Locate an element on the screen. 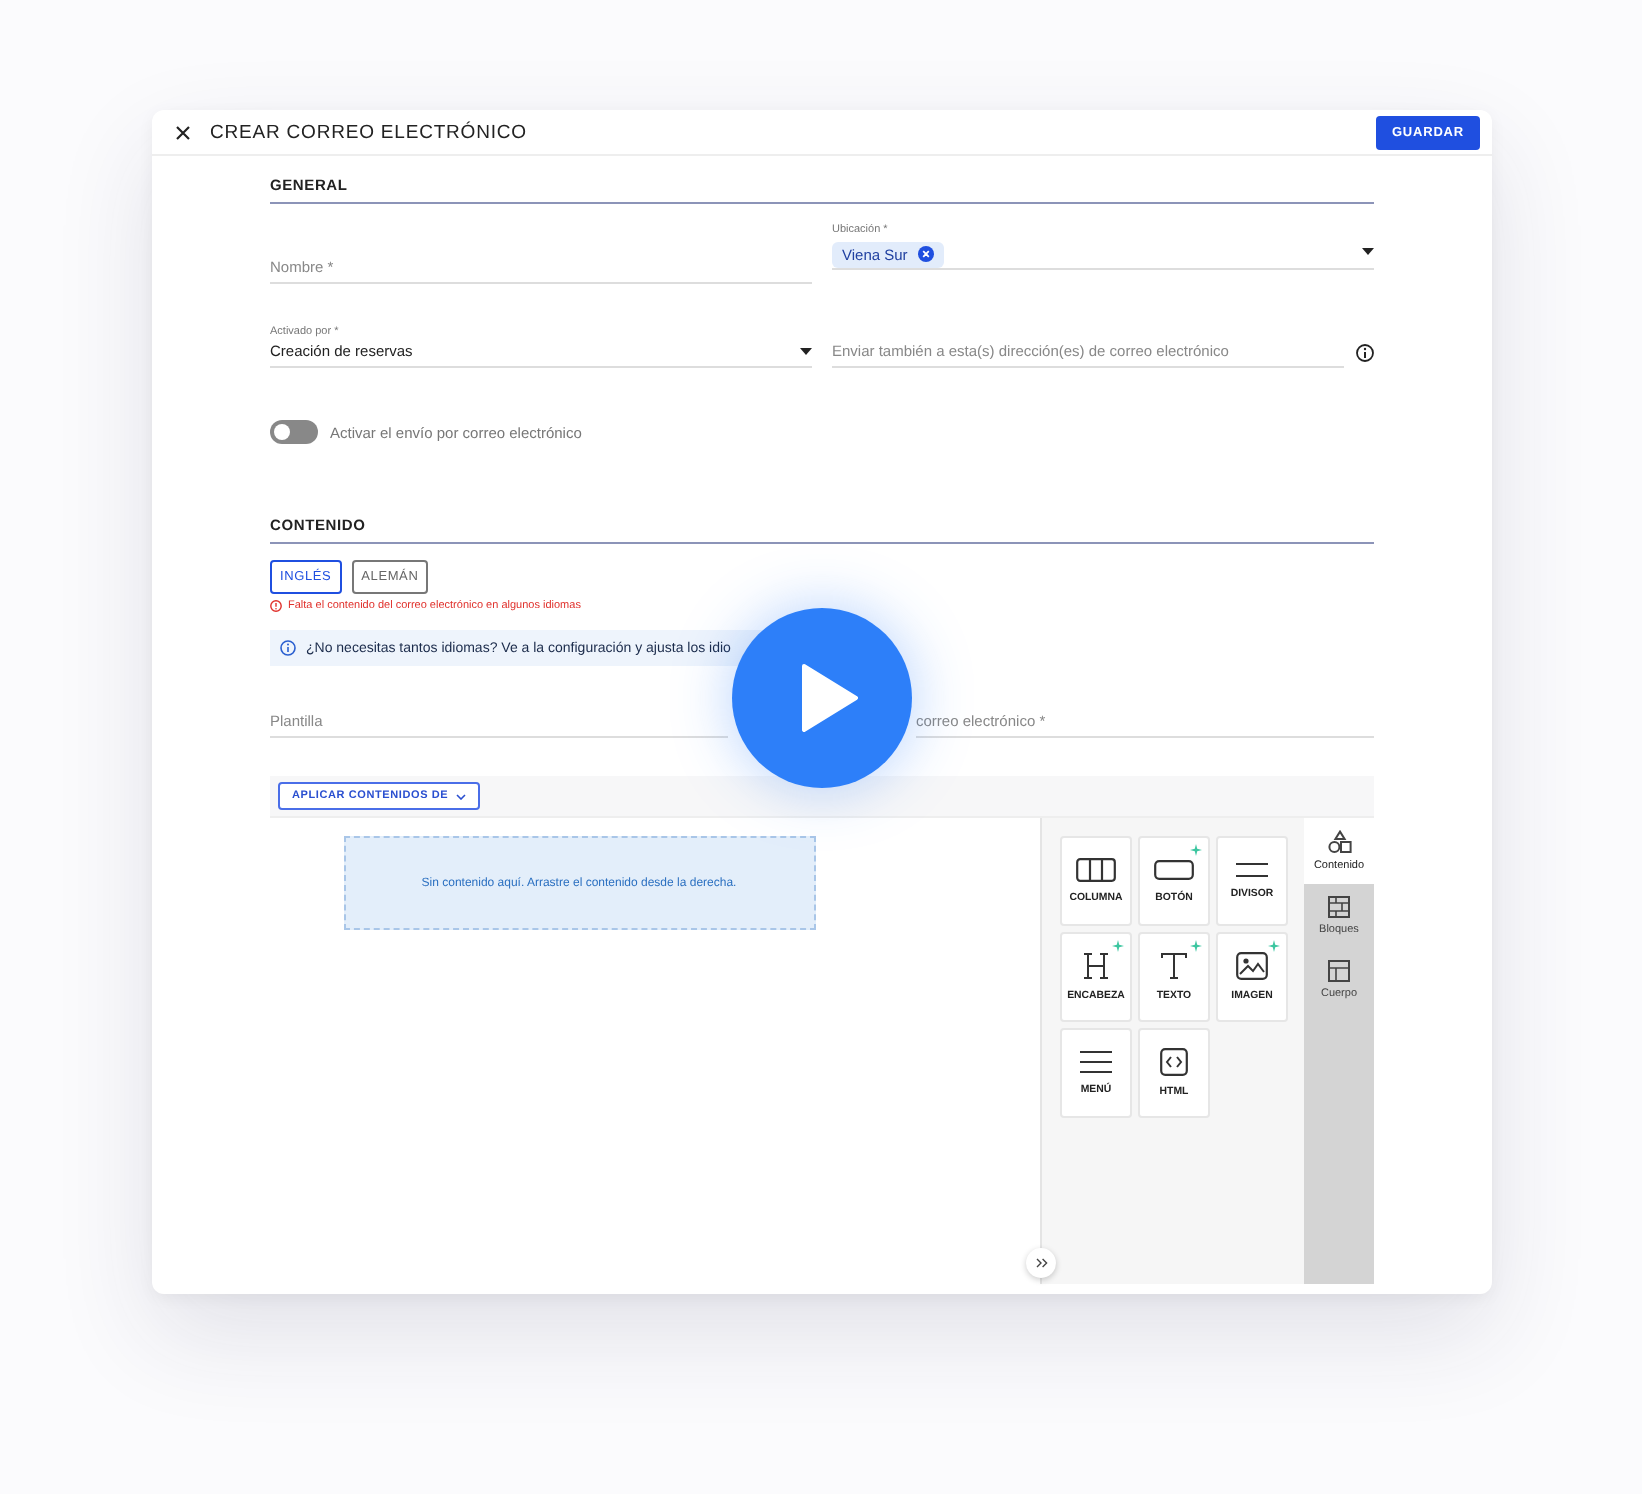  close-icon is located at coordinates (183, 132).